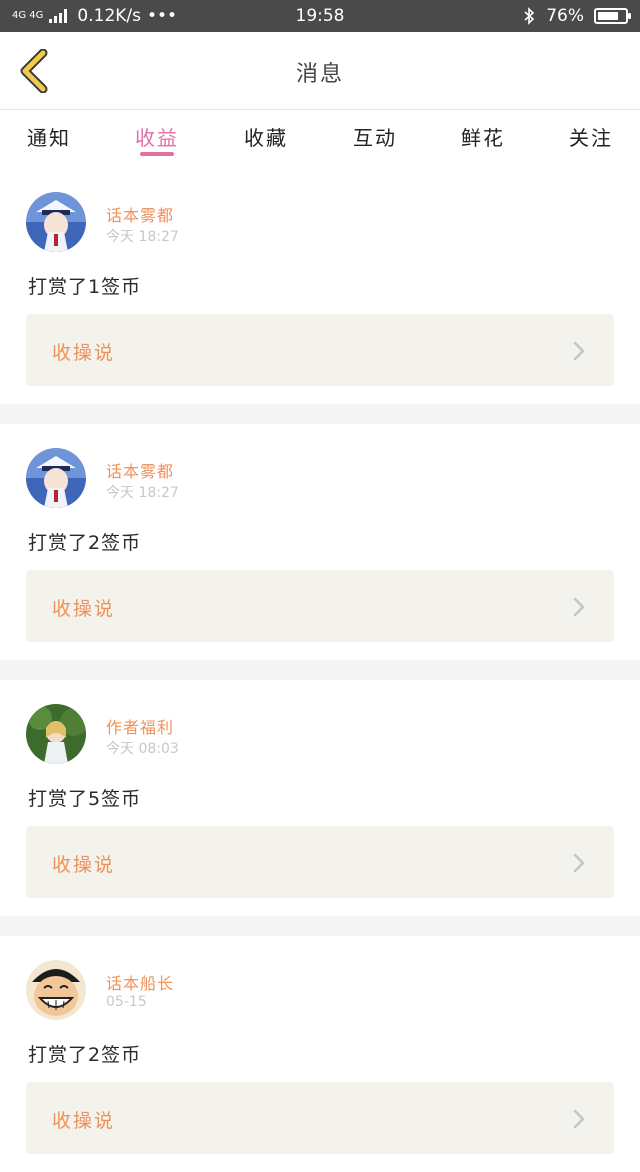  What do you see at coordinates (529, 16) in the screenshot?
I see `bluetooth-icon` at bounding box center [529, 16].